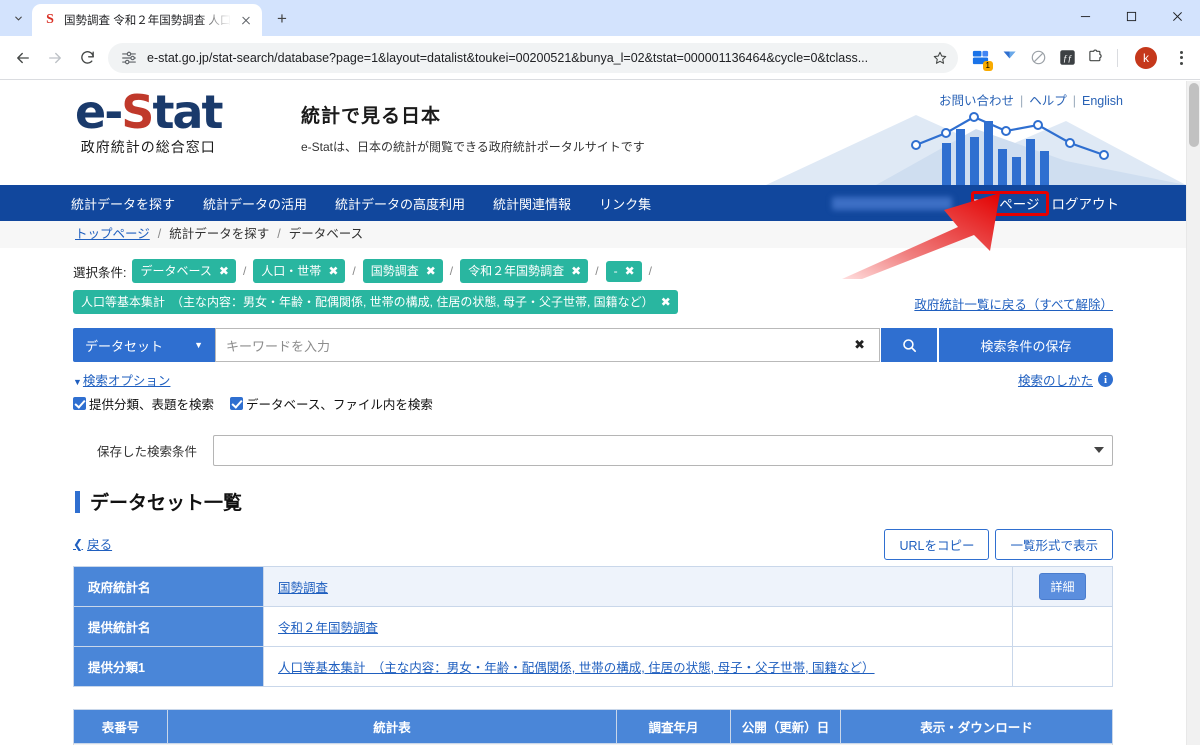 The width and height of the screenshot is (1200, 745). What do you see at coordinates (625, 203) in the screenshot?
I see `nav-item-links: リンク集` at bounding box center [625, 203].